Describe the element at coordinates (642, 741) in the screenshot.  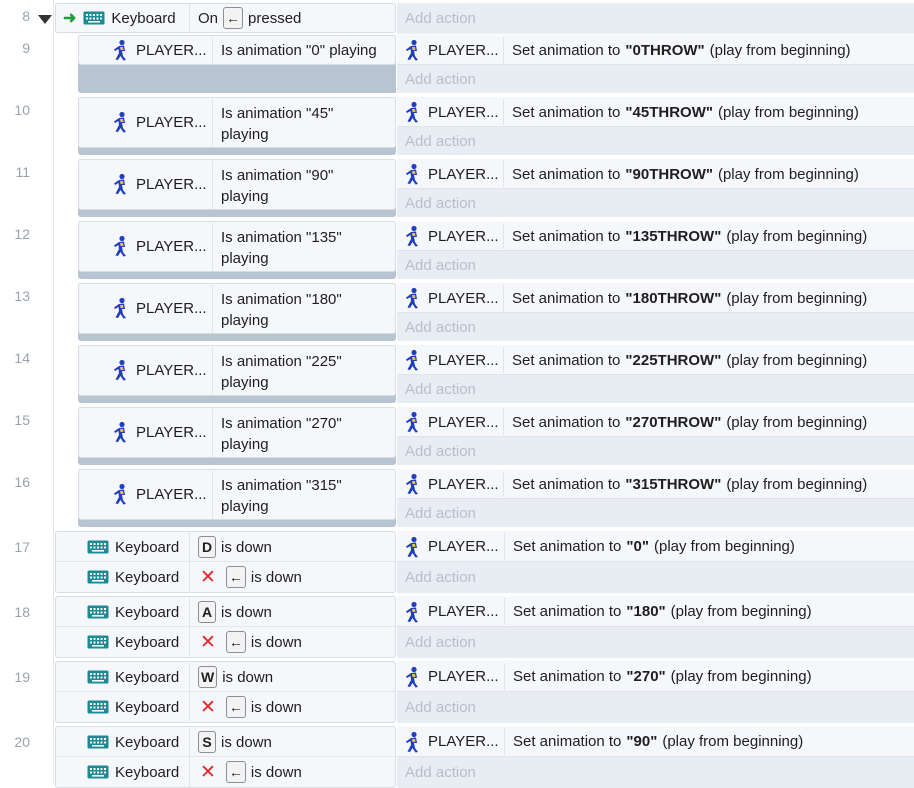
I see `action-value: "90"` at that location.